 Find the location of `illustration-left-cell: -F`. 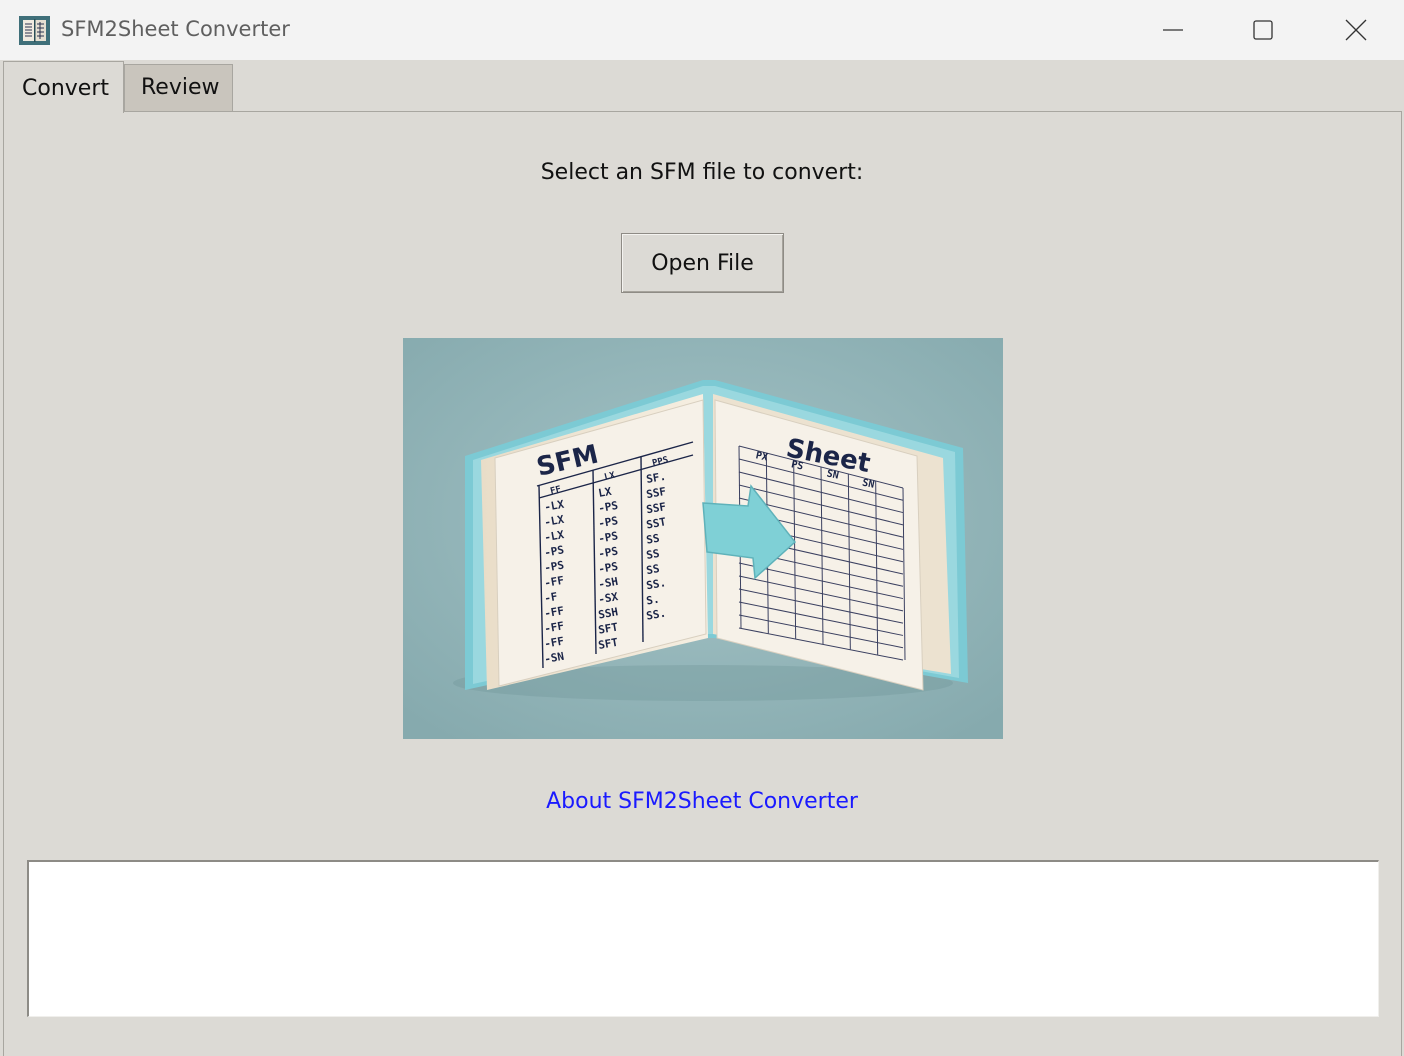

illustration-left-cell: -F is located at coordinates (550, 597).